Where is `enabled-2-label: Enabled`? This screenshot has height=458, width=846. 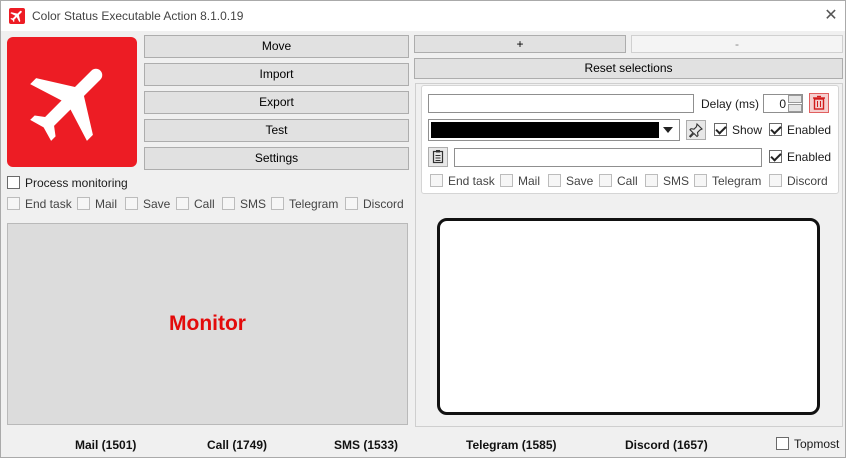 enabled-2-label: Enabled is located at coordinates (809, 157).